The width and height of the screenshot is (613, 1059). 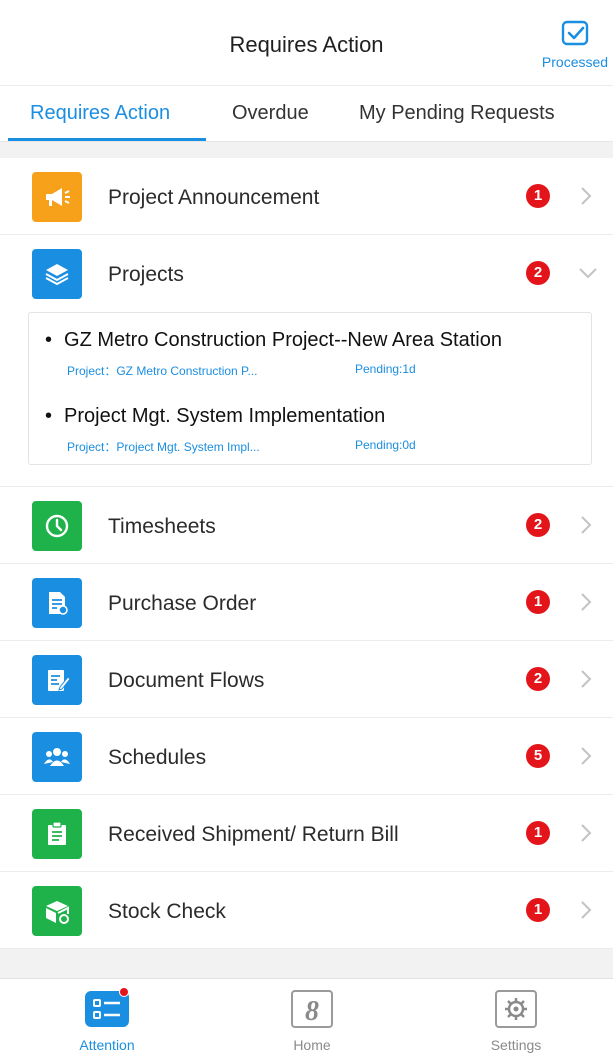 What do you see at coordinates (182, 603) in the screenshot?
I see `list-item-label: Purchase Order` at bounding box center [182, 603].